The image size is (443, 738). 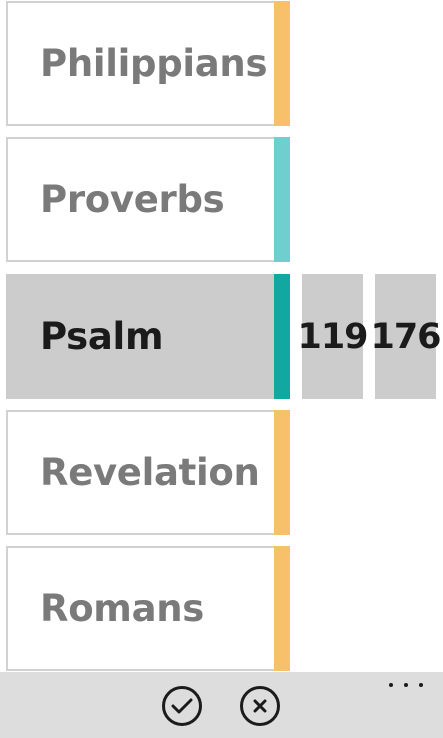 I want to click on book-label: Philippians, so click(x=154, y=63).